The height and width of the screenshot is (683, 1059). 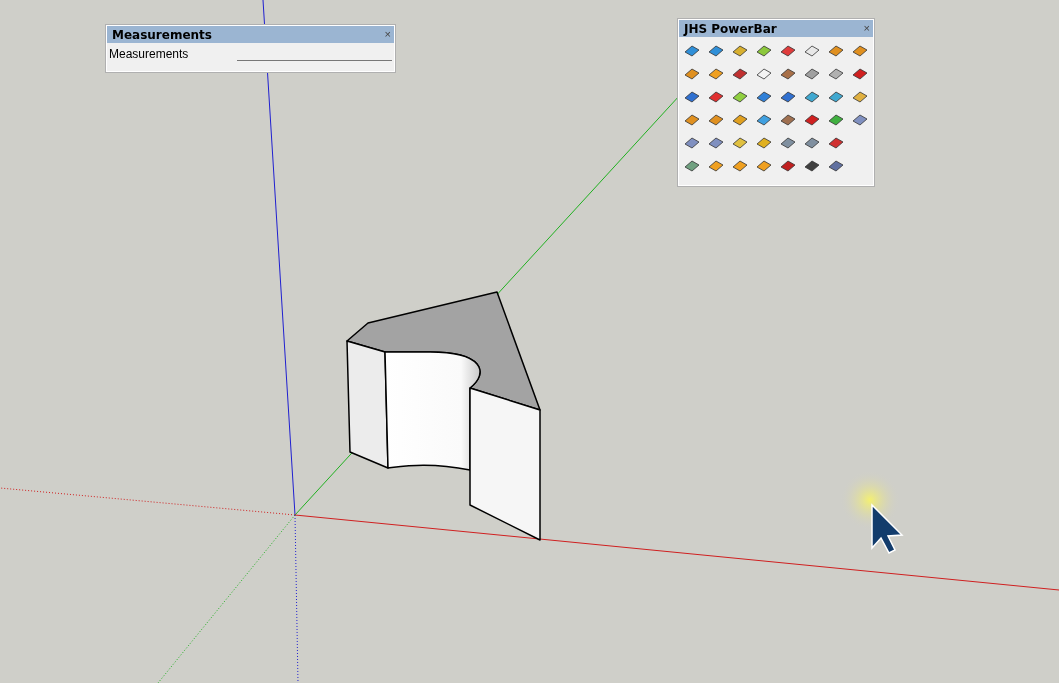 What do you see at coordinates (887, 528) in the screenshot?
I see `cursor-arrow-icon` at bounding box center [887, 528].